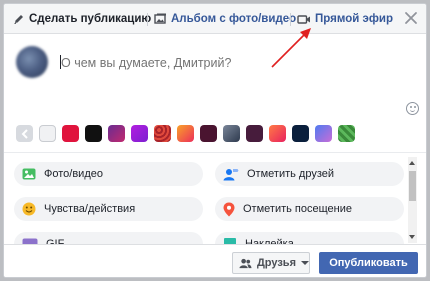  I want to click on close-icon, so click(411, 18).